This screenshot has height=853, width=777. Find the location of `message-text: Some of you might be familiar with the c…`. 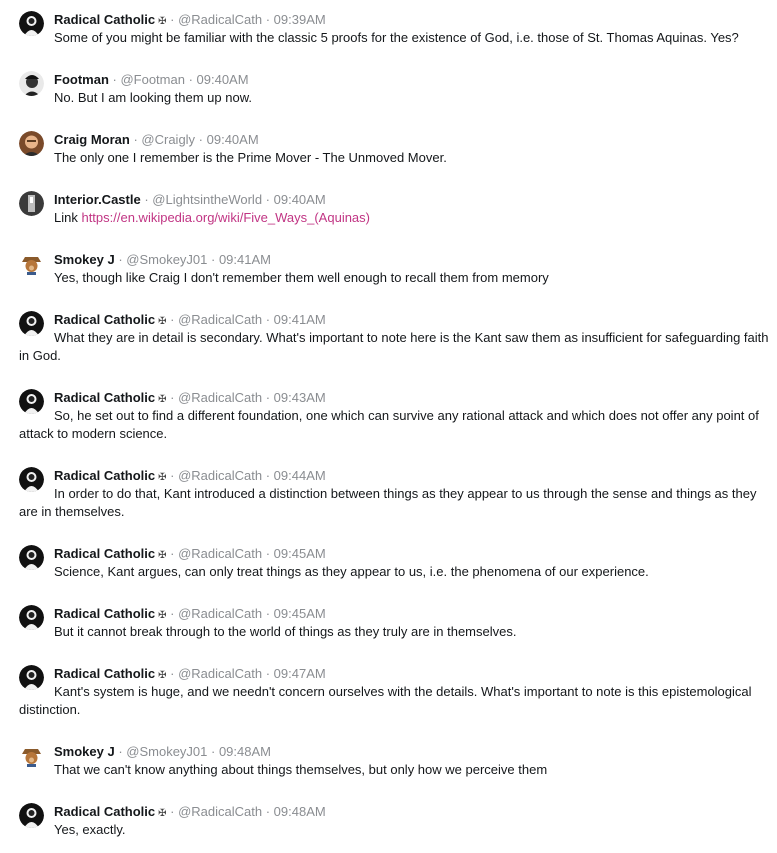

message-text: Some of you might be familiar with the c… is located at coordinates (396, 37).